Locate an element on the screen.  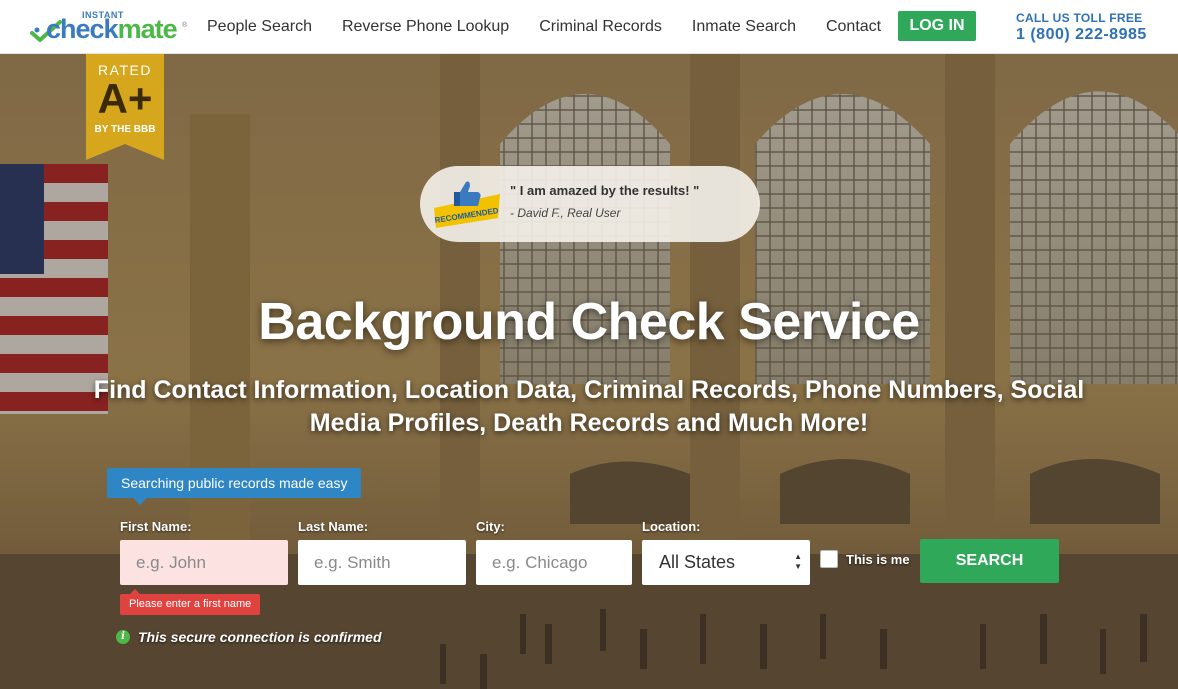
instant-checkmate-logo: INSTANT checkmate ® is located at coordinates (111, 28).